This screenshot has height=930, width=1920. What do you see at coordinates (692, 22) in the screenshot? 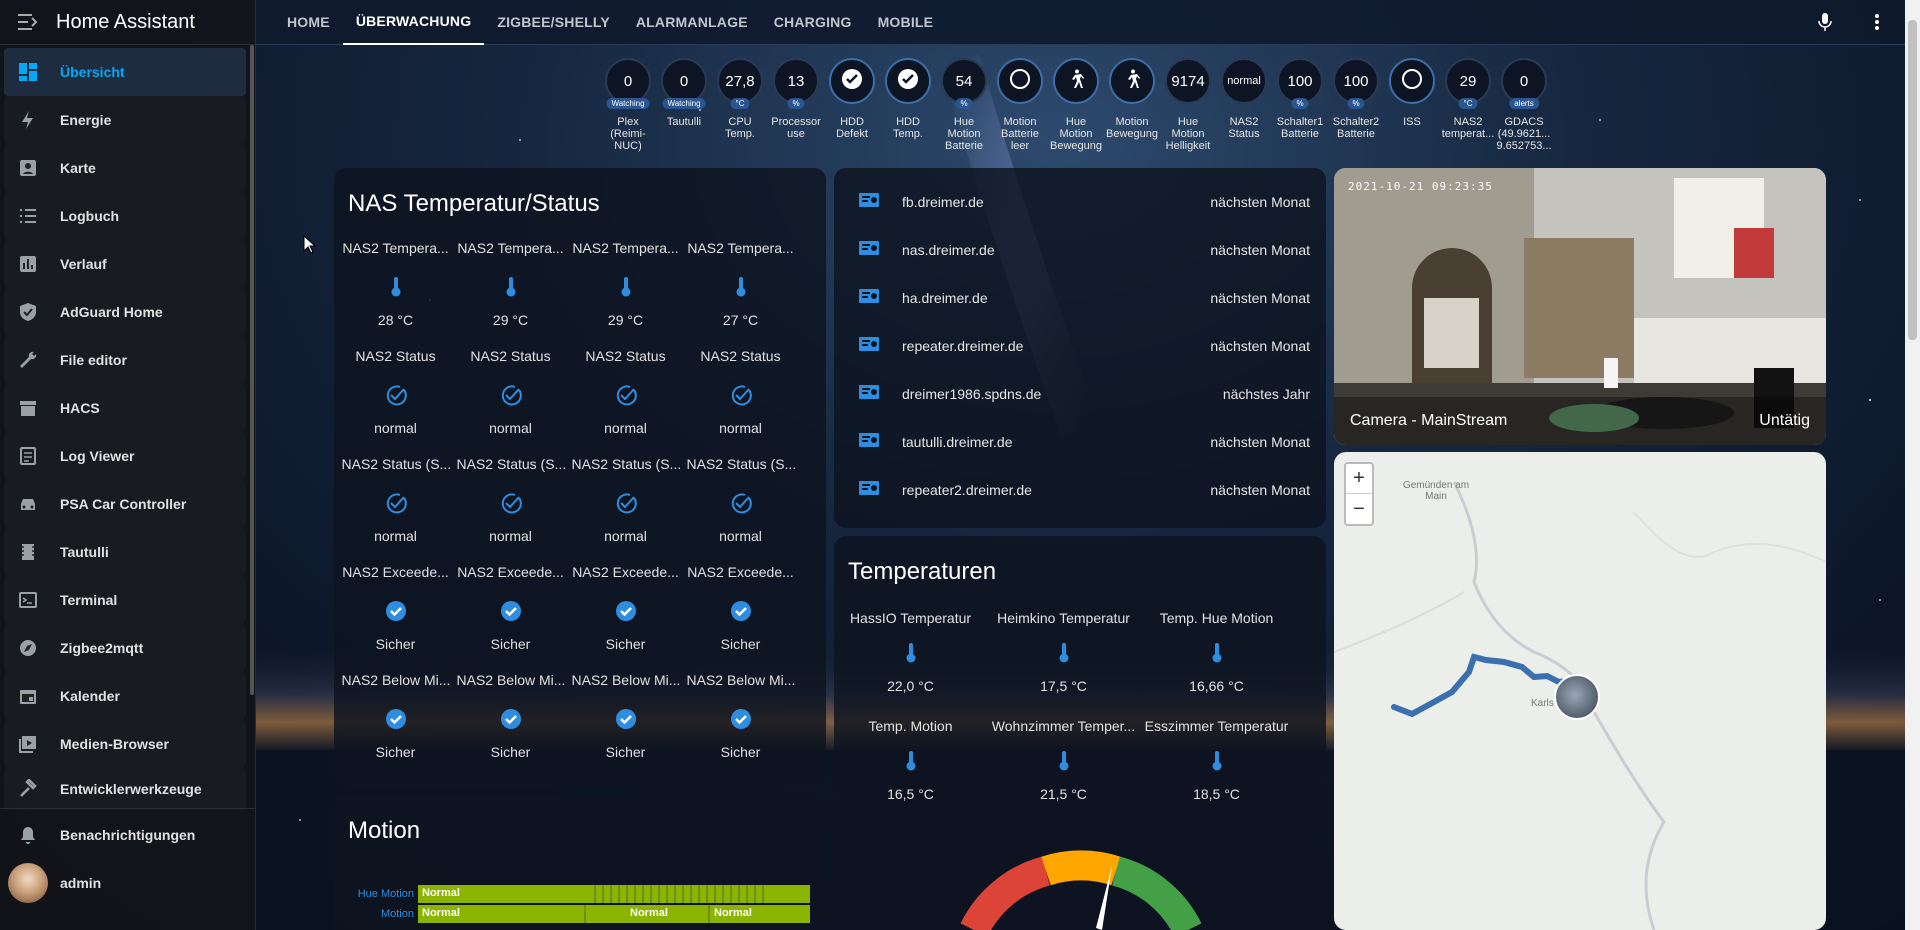
I see `tab-alarmanlage: ALARMANLAGE` at bounding box center [692, 22].